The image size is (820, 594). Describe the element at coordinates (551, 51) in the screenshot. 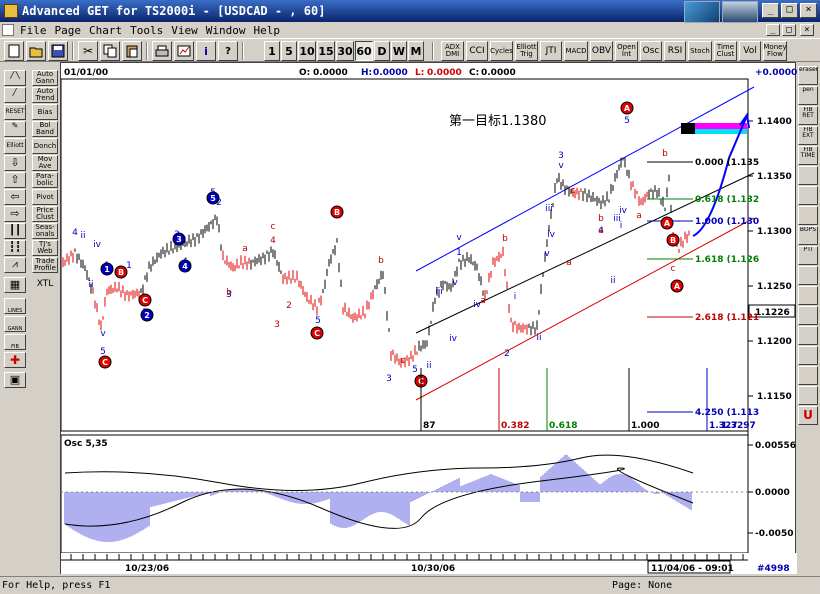

I see `indicator-jti-button: JTI` at that location.